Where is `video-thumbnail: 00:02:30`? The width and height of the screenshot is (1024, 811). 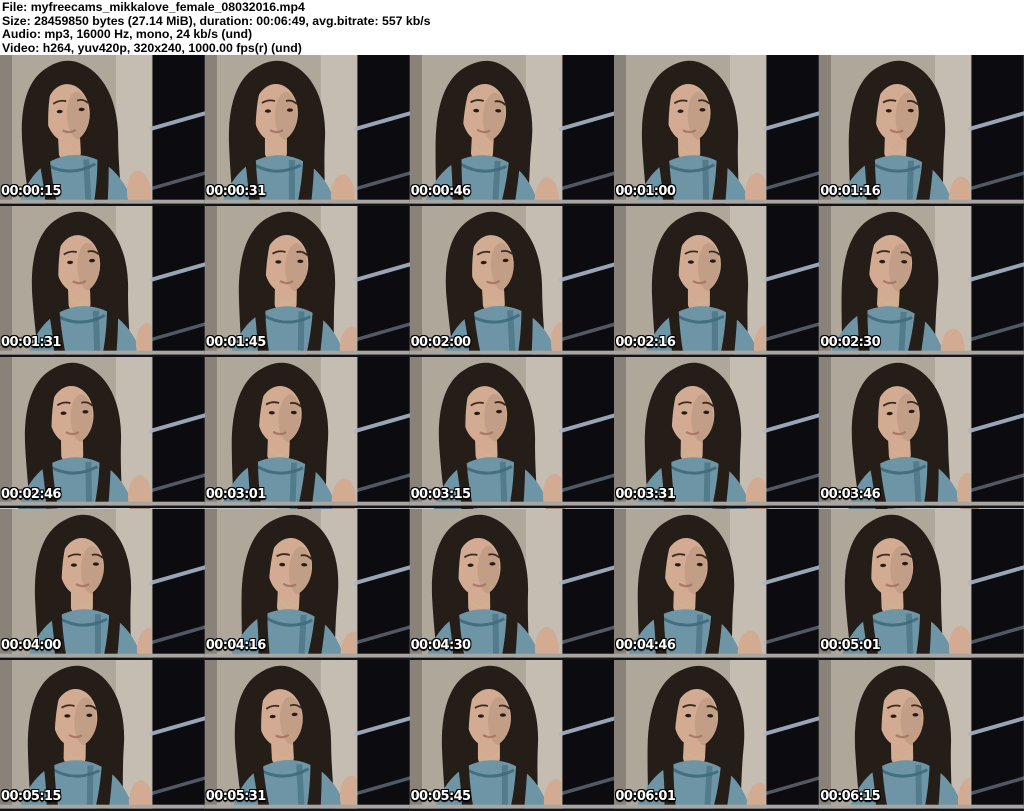
video-thumbnail: 00:02:30 is located at coordinates (921, 282).